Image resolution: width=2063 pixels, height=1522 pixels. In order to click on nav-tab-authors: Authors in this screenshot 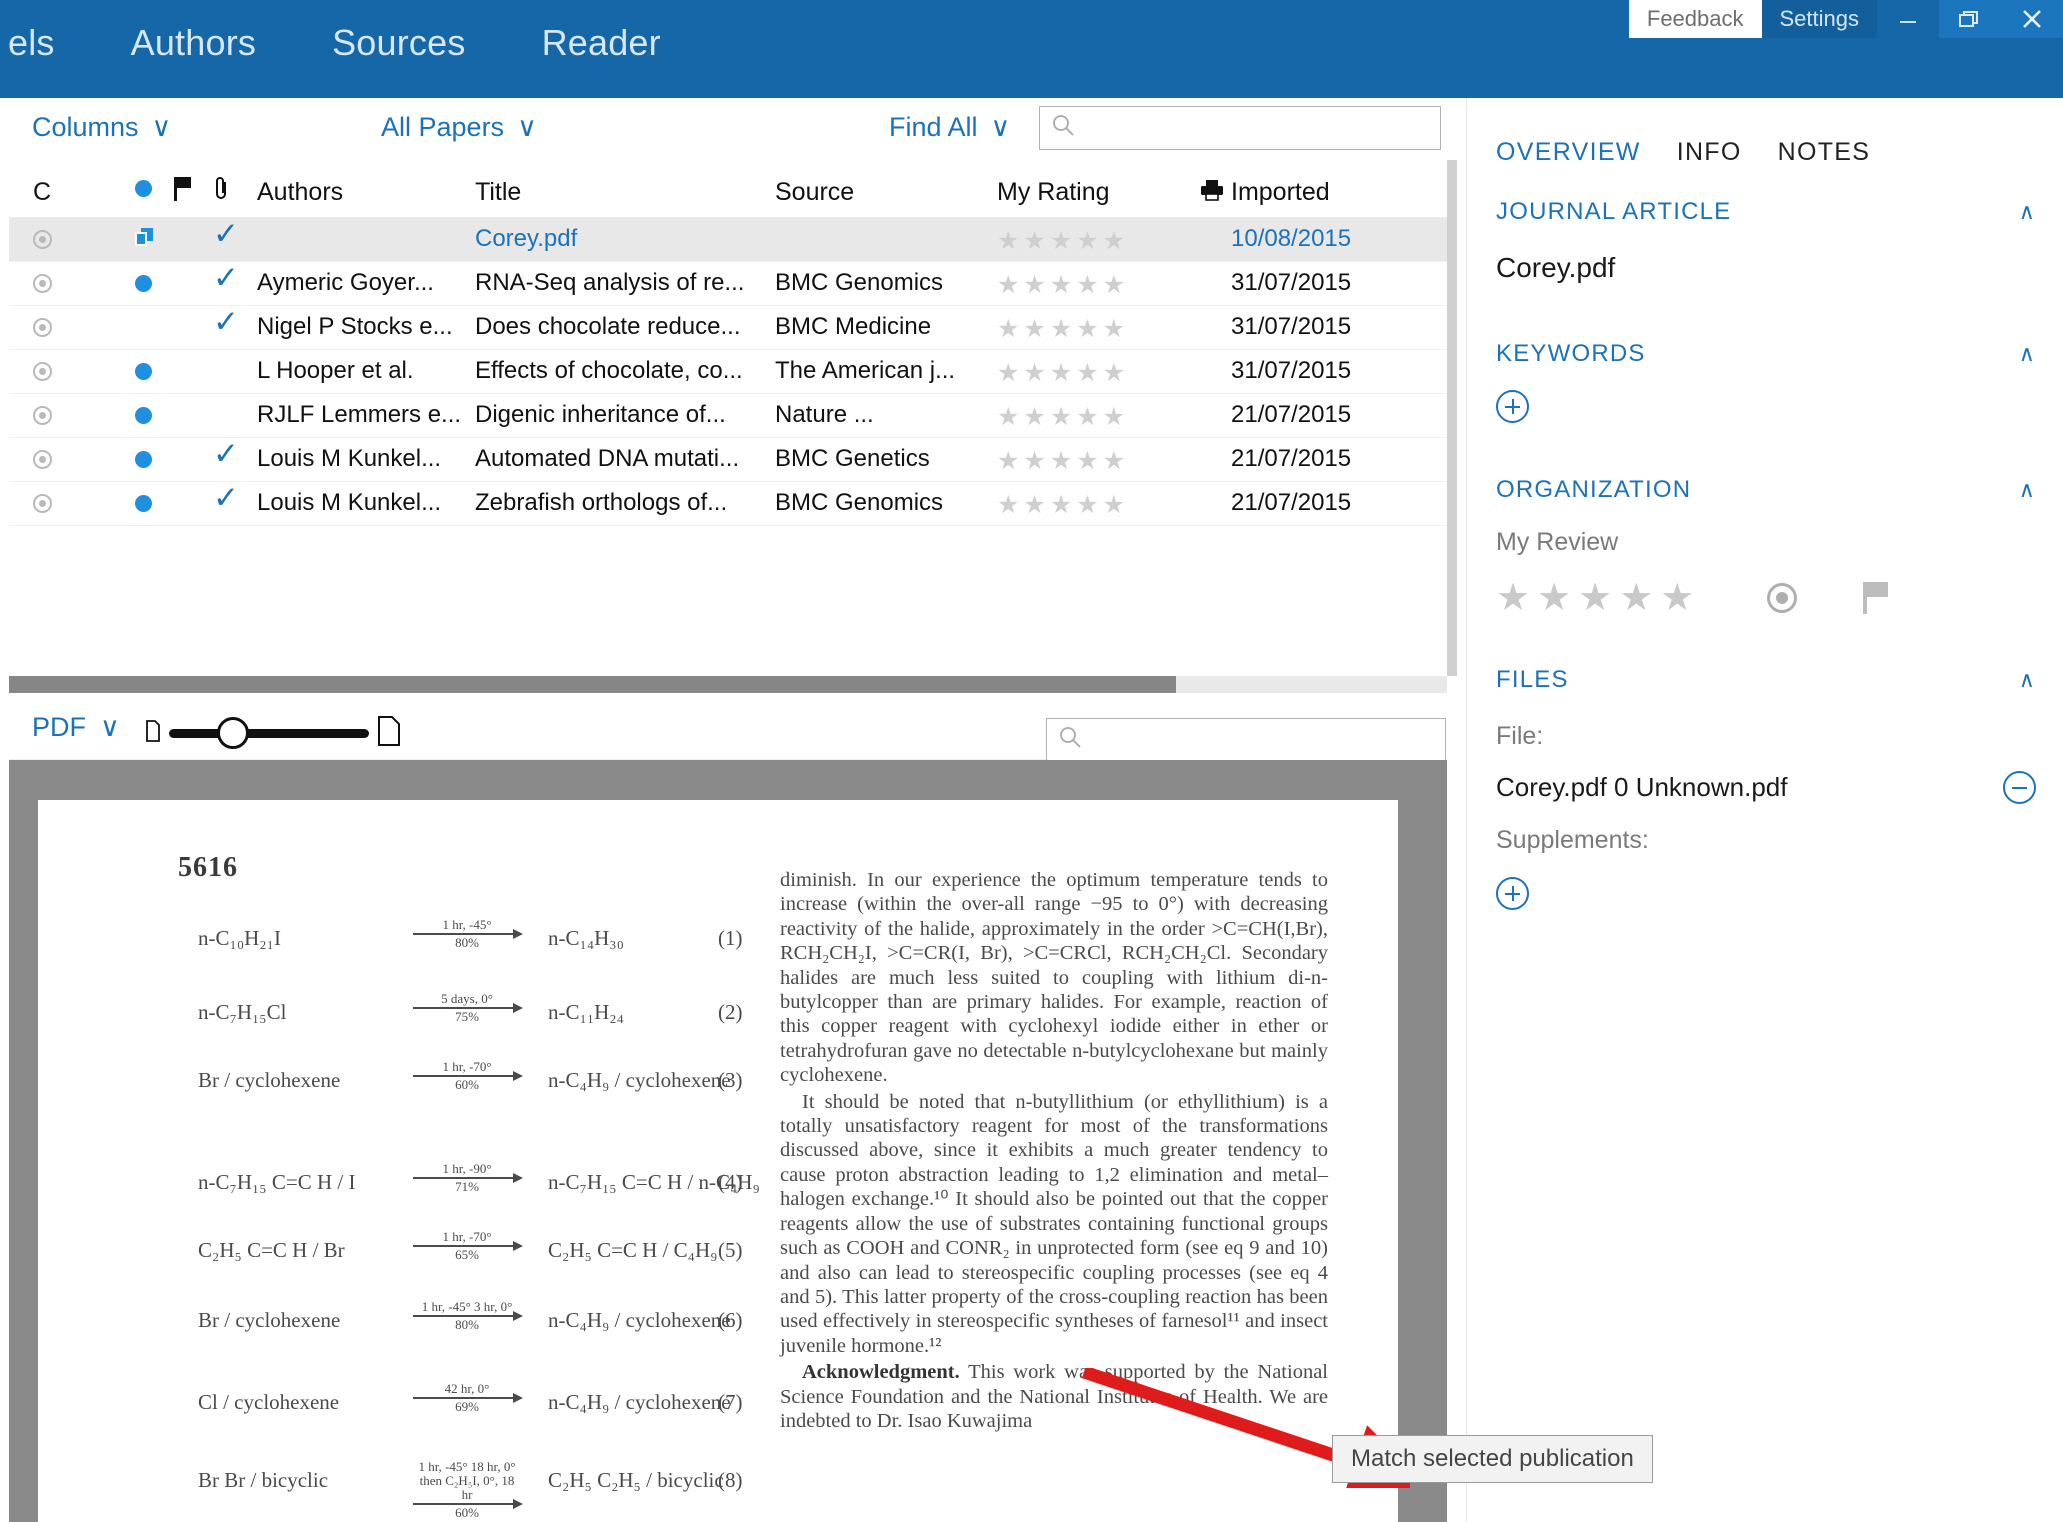, I will do `click(193, 43)`.